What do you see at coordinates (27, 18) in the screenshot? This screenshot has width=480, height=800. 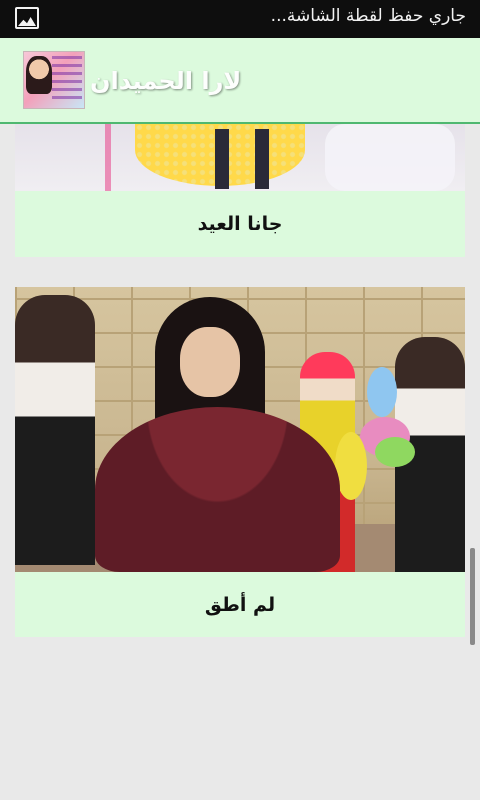 I see `image-icon` at bounding box center [27, 18].